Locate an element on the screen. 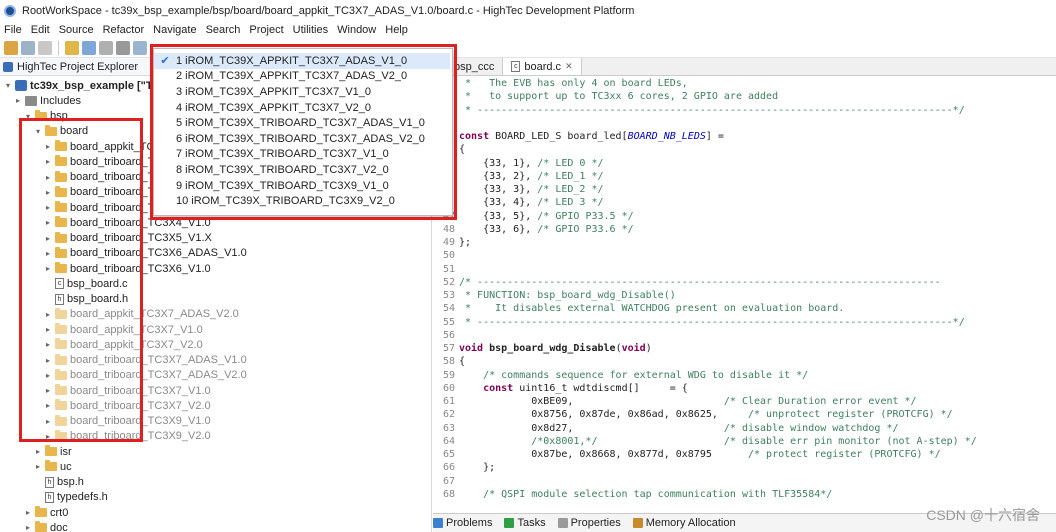 The width and height of the screenshot is (1056, 532). code-line: 56 is located at coordinates (446, 335).